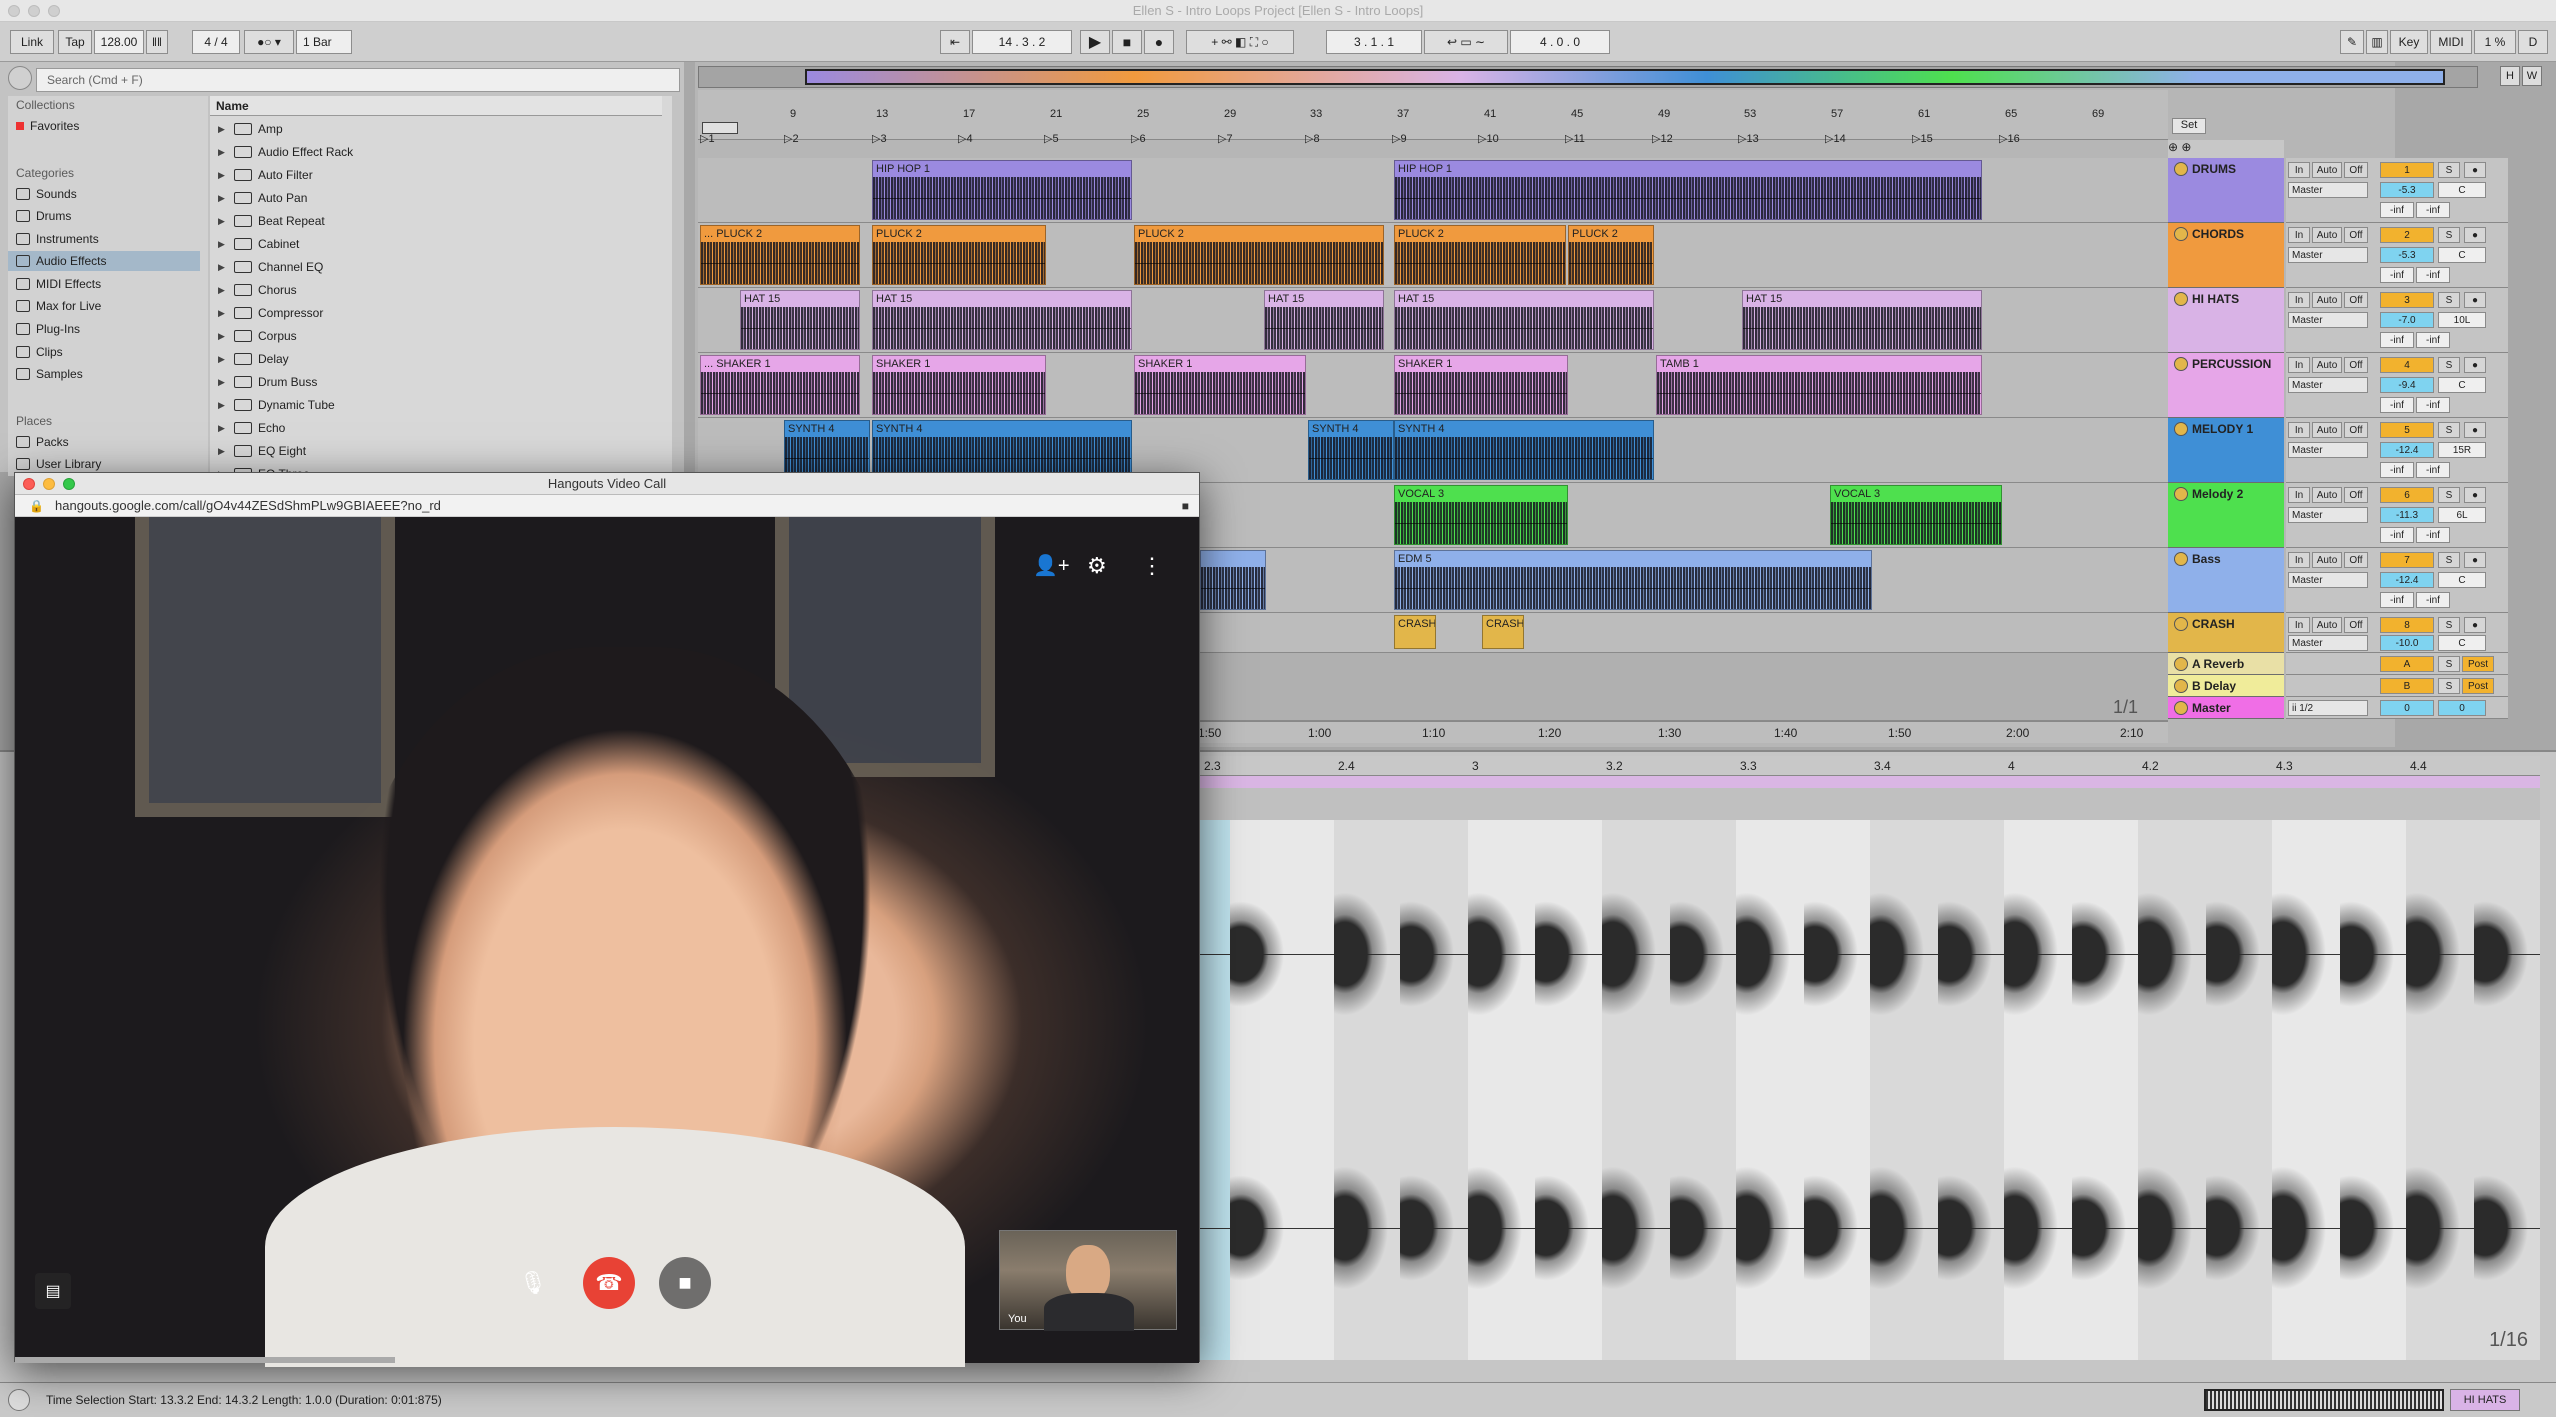 Image resolution: width=2556 pixels, height=1417 pixels. Describe the element at coordinates (609, 1283) in the screenshot. I see `hang-up-icon: ☎` at that location.